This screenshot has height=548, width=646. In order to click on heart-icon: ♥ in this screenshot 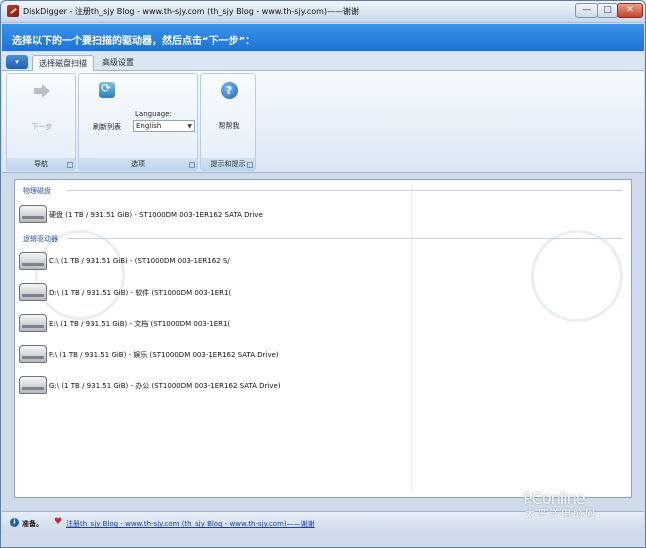, I will do `click(58, 522)`.